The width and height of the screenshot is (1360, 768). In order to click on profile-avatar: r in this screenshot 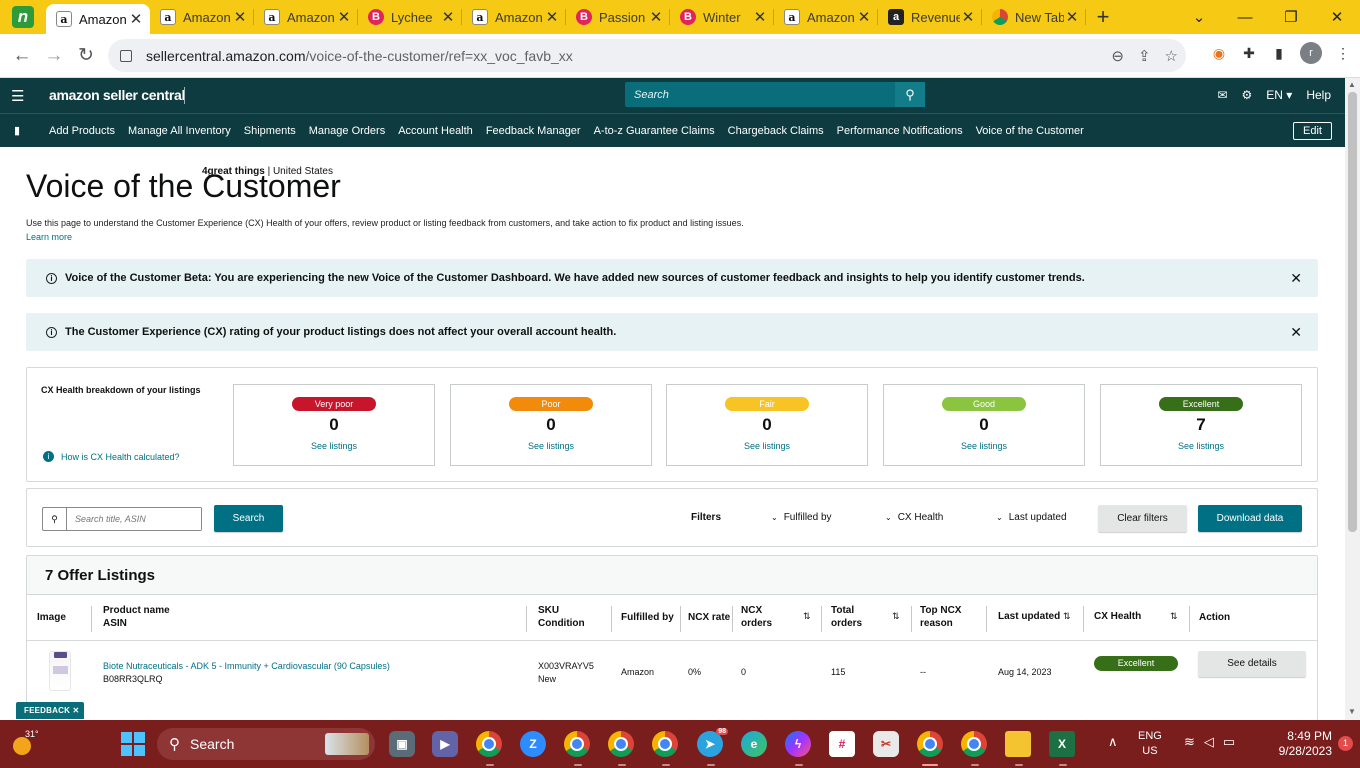, I will do `click(1311, 53)`.